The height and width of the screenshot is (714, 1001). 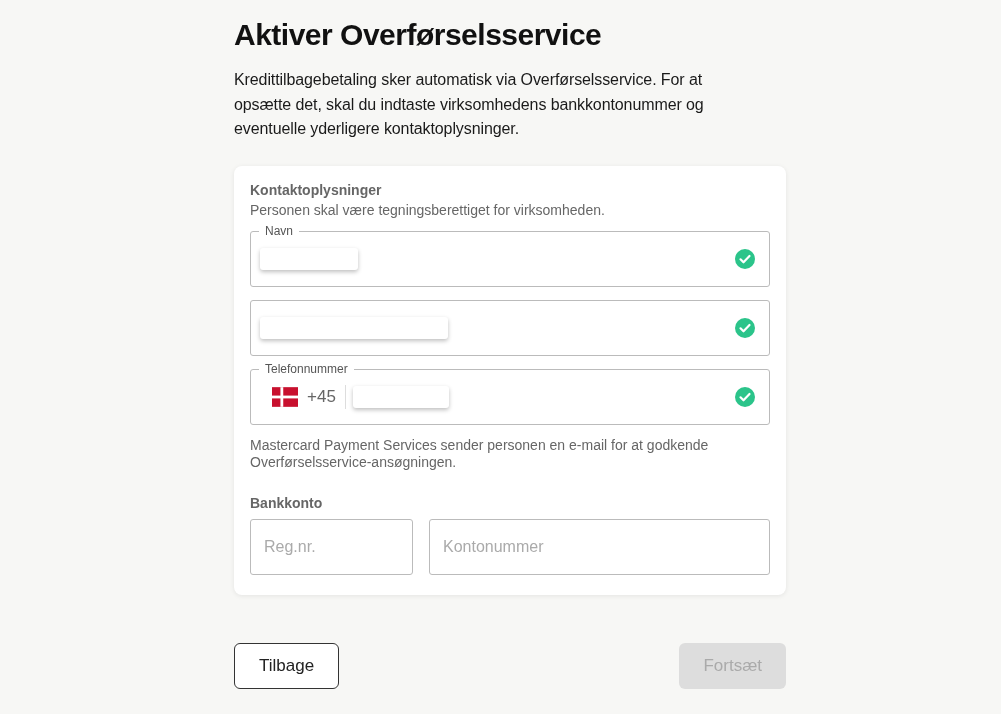 I want to click on field-label: Navn, so click(x=279, y=230).